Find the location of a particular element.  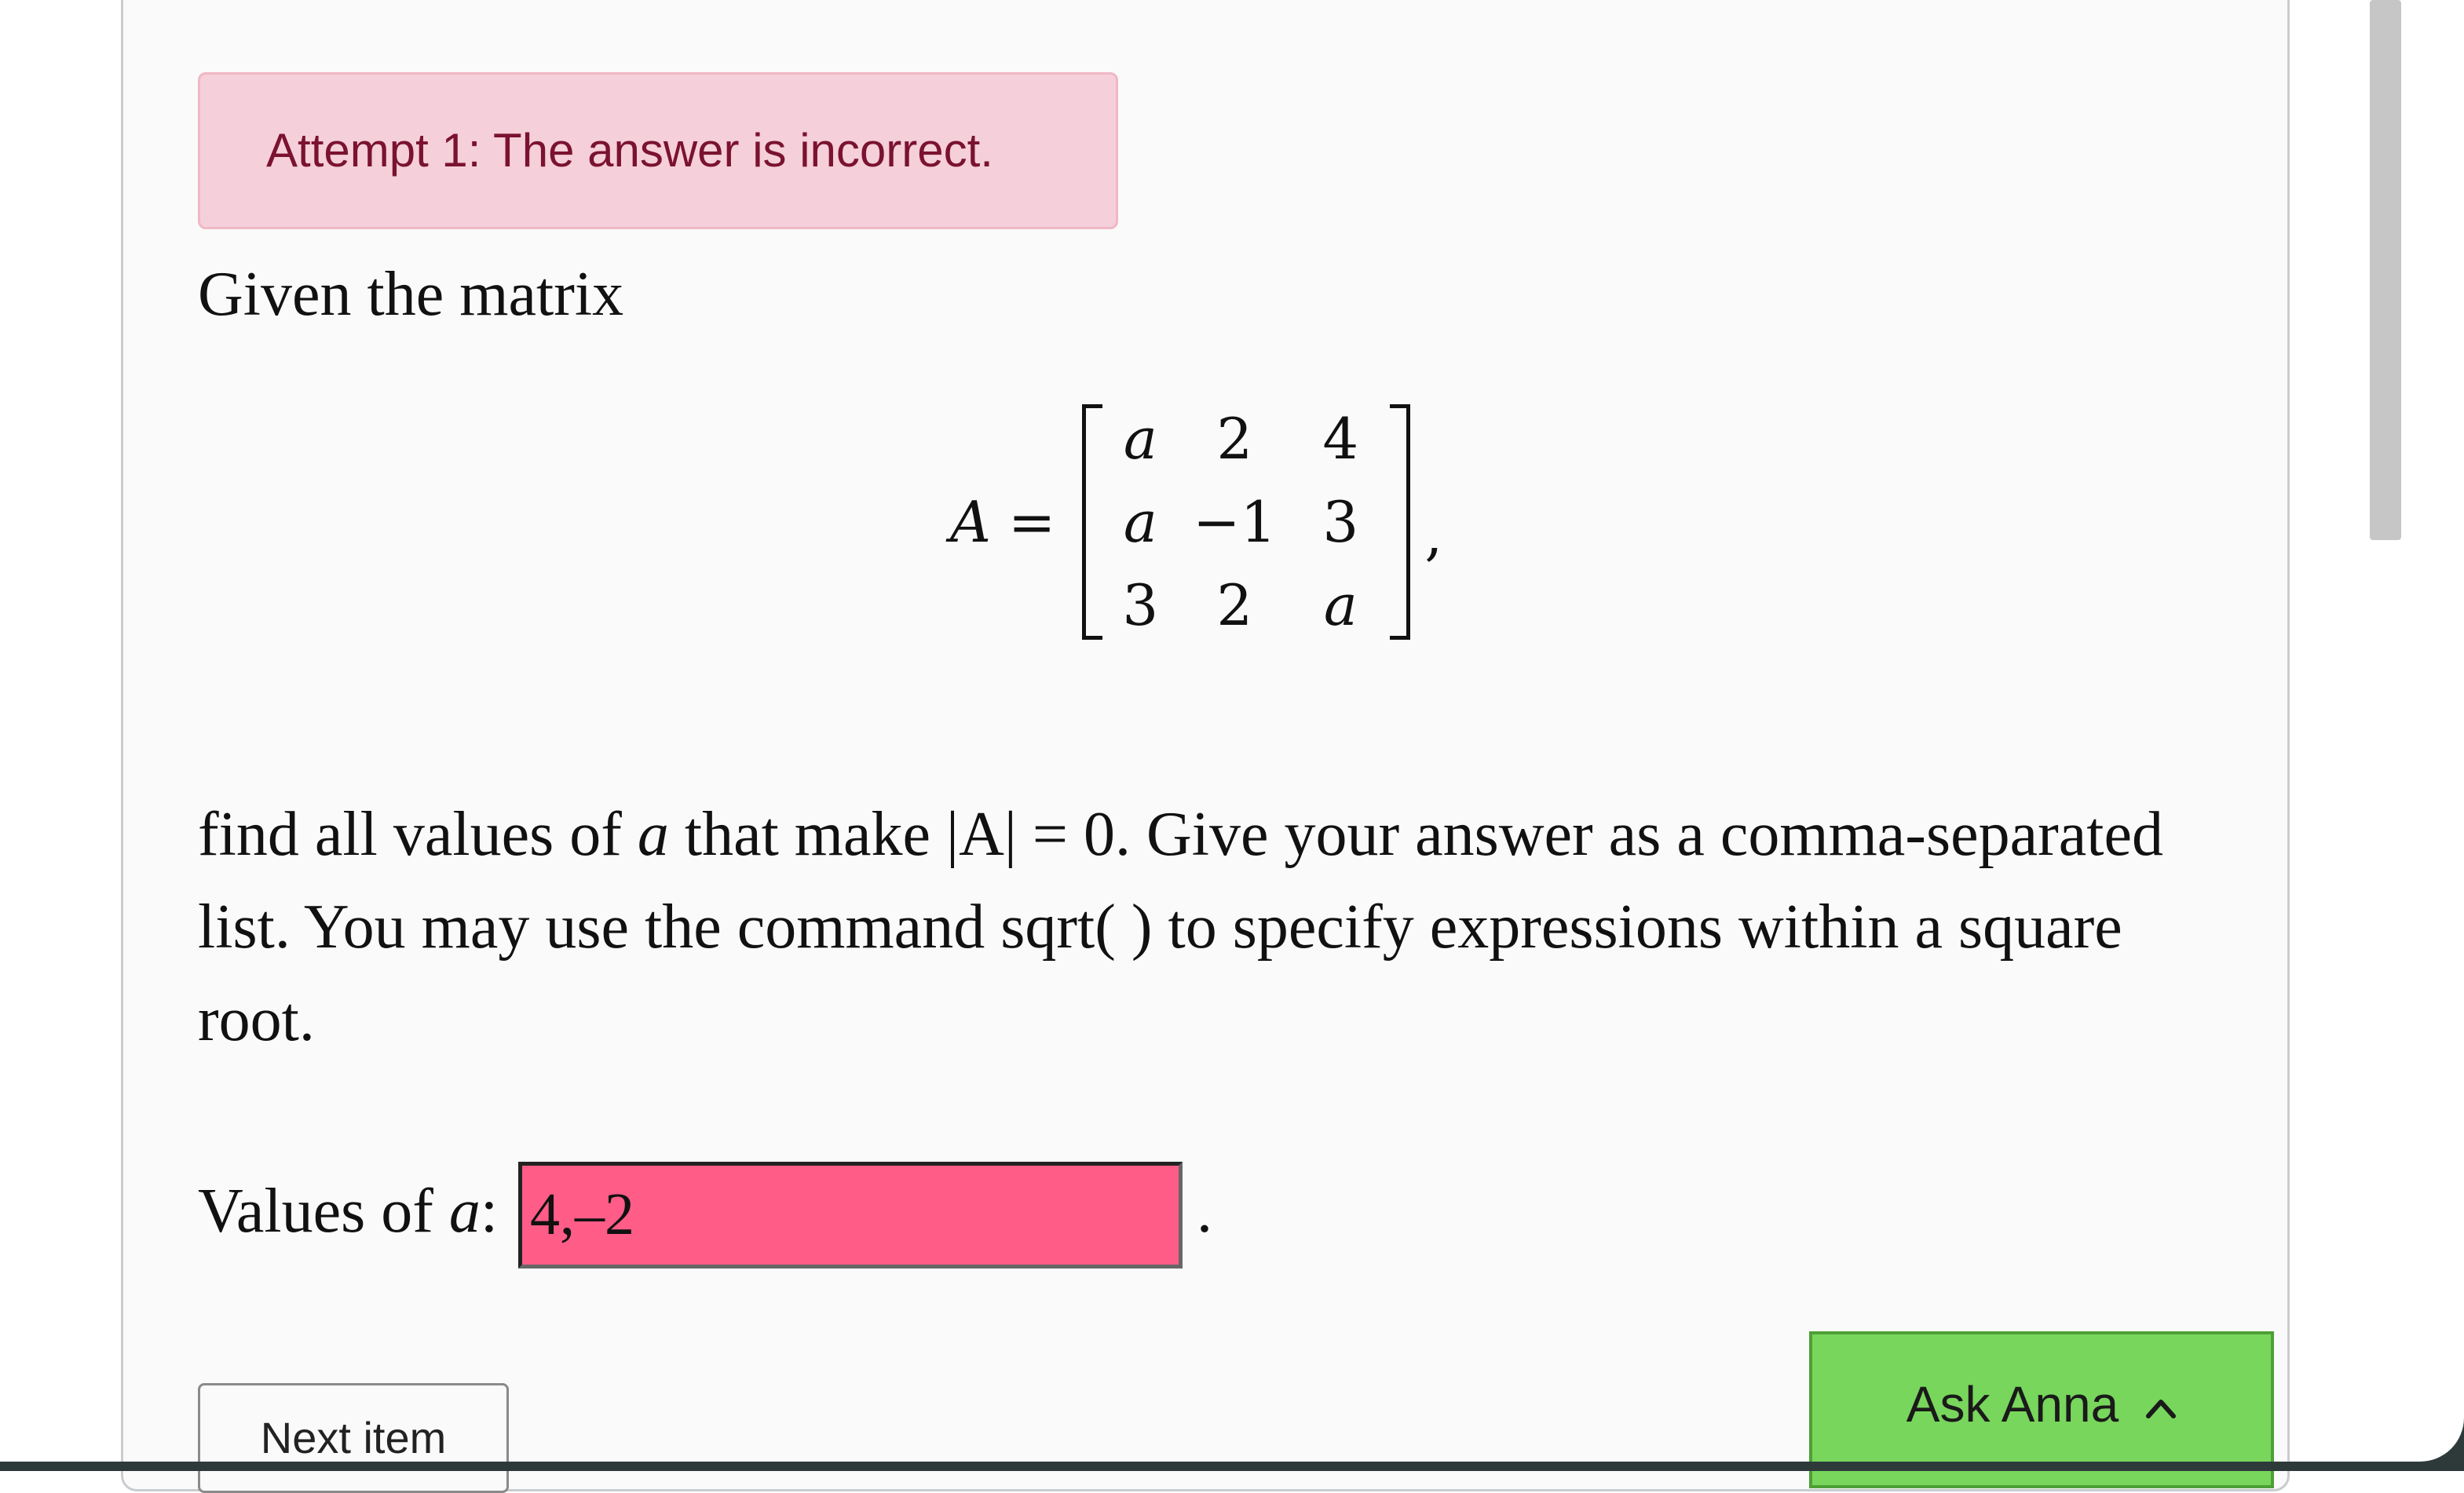

page-scrollbar is located at coordinates (2385, 270).